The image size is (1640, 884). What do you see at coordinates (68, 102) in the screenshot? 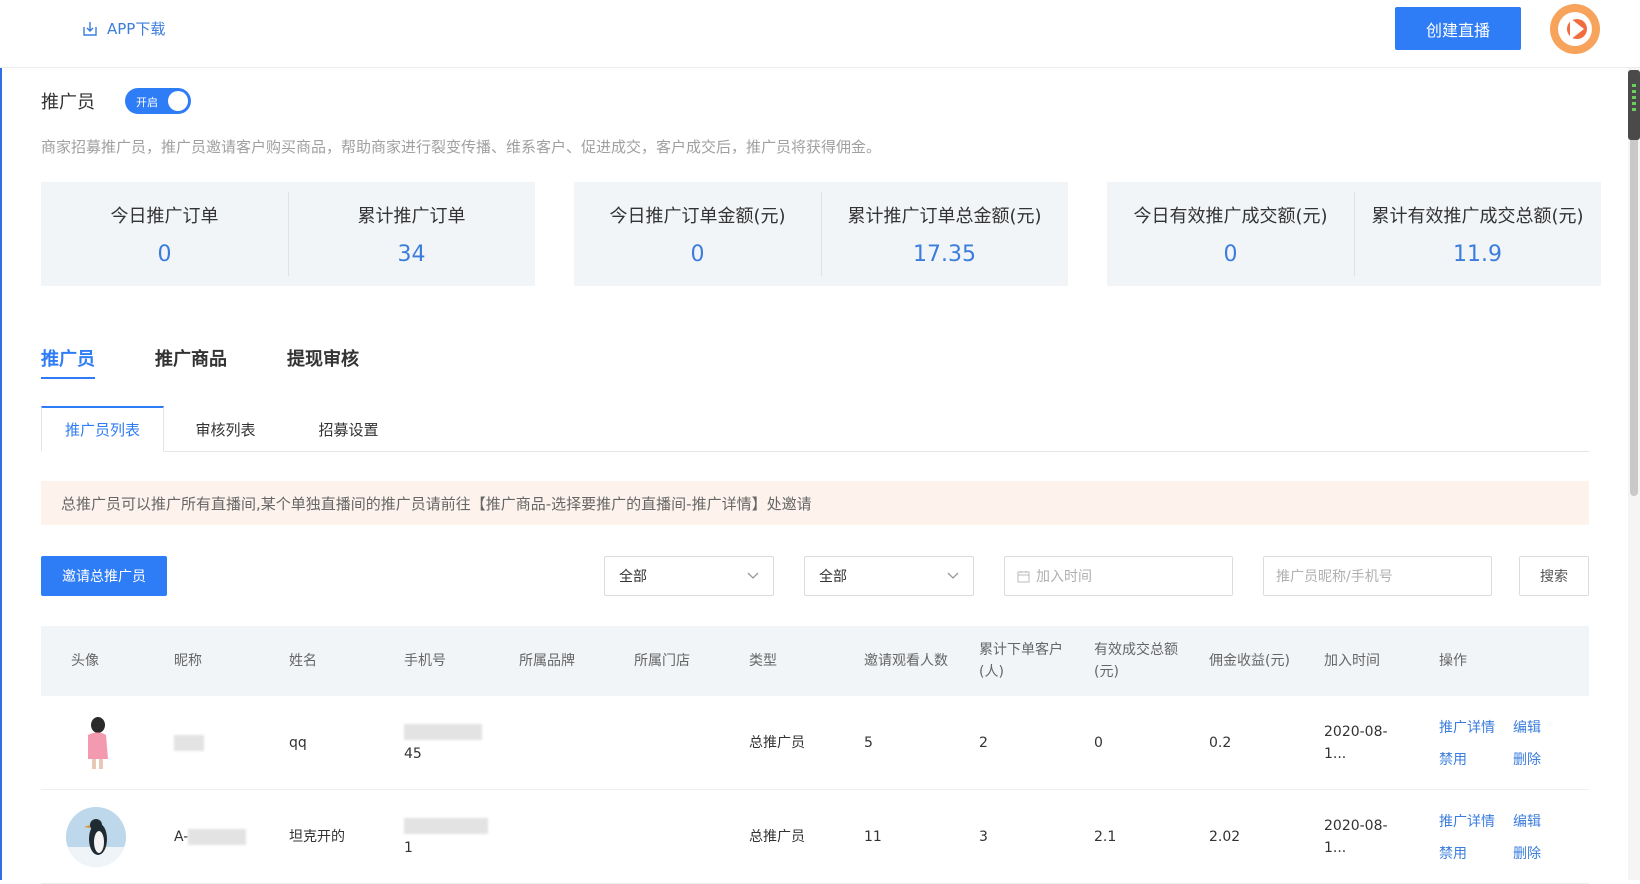
I see `promoter-label: 推广员` at bounding box center [68, 102].